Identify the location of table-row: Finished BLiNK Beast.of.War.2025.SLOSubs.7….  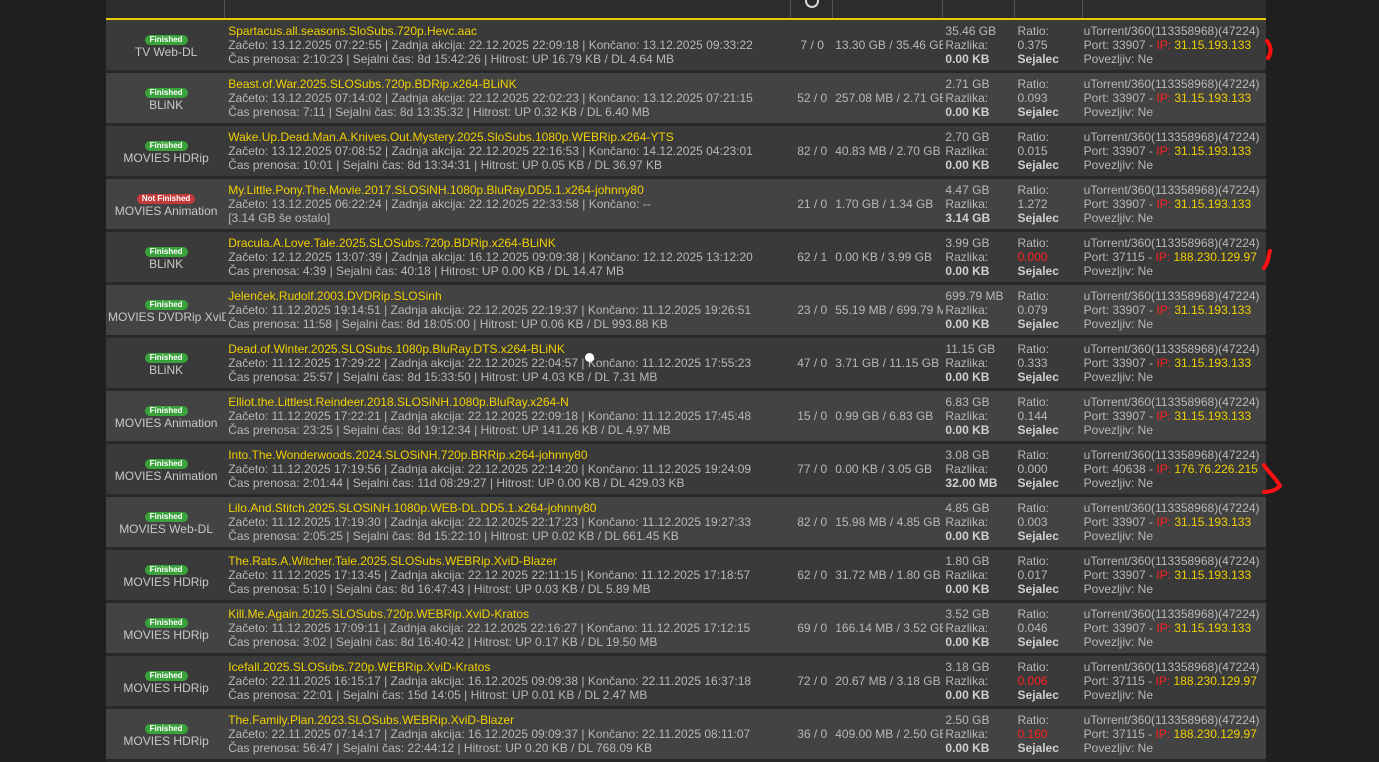
(686, 98).